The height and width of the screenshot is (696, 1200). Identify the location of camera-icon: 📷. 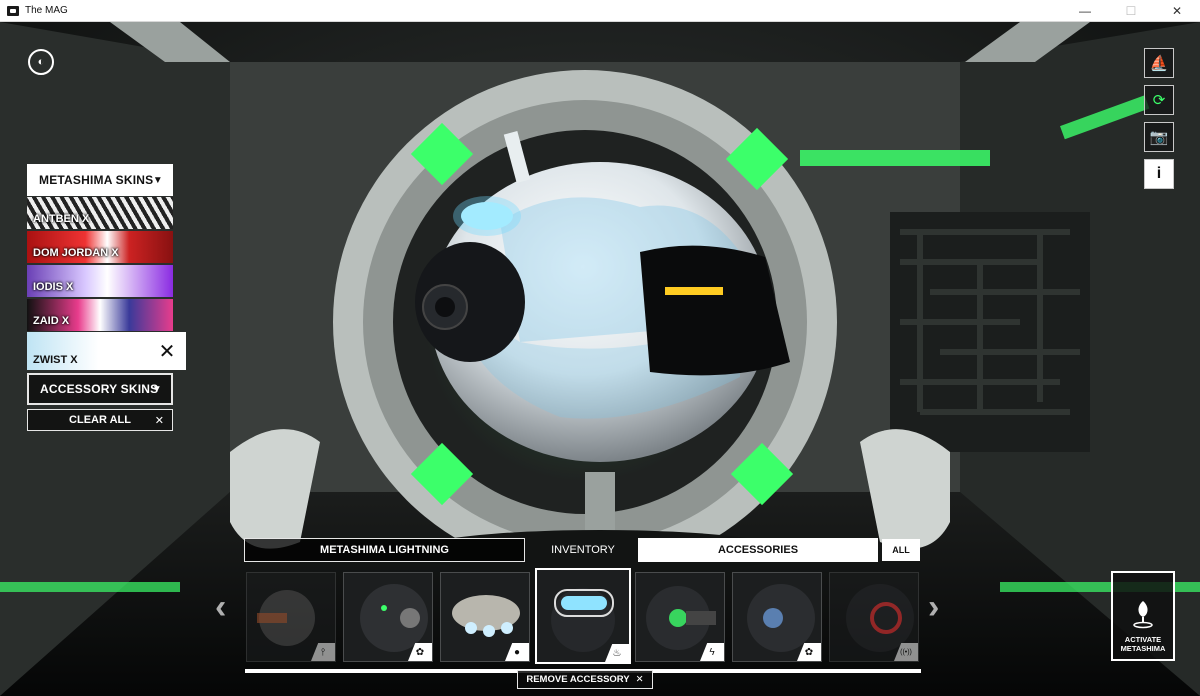
(1159, 137).